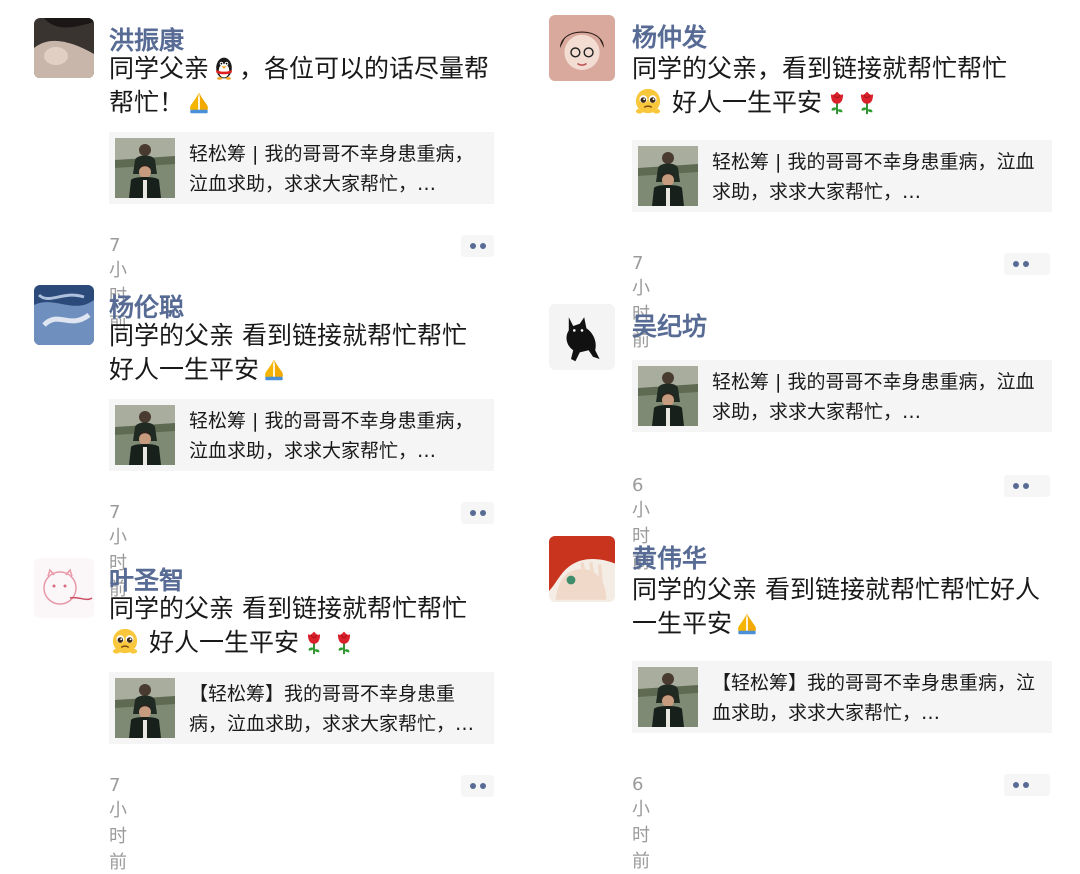 The width and height of the screenshot is (1080, 874). Describe the element at coordinates (159, 68) in the screenshot. I see `post-text-part: 同学父亲` at that location.